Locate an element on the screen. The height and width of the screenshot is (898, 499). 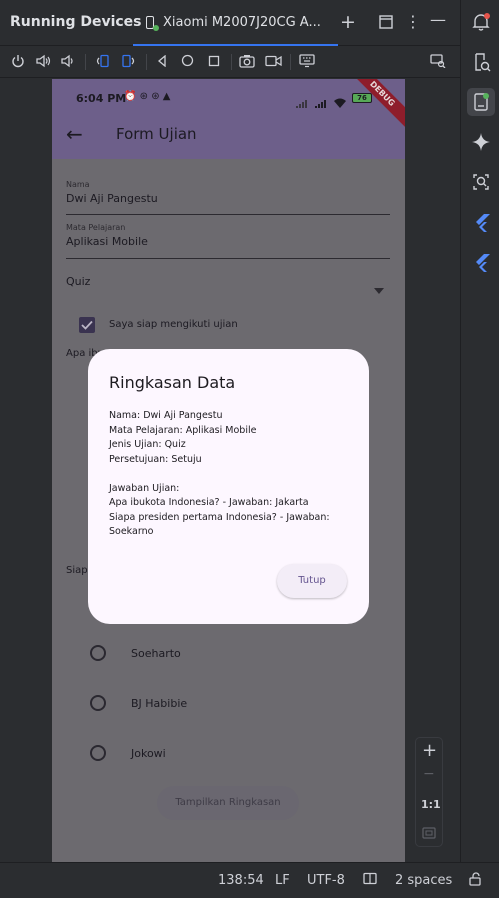
consent-checkbox is located at coordinates (87, 325).